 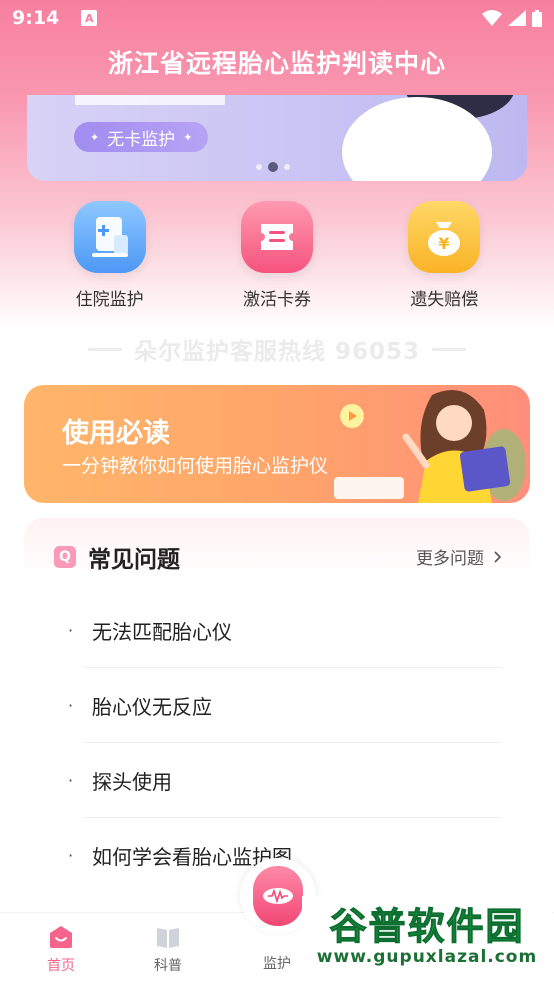 I want to click on faq-item-text: 胎心仪无反应, so click(x=152, y=707).